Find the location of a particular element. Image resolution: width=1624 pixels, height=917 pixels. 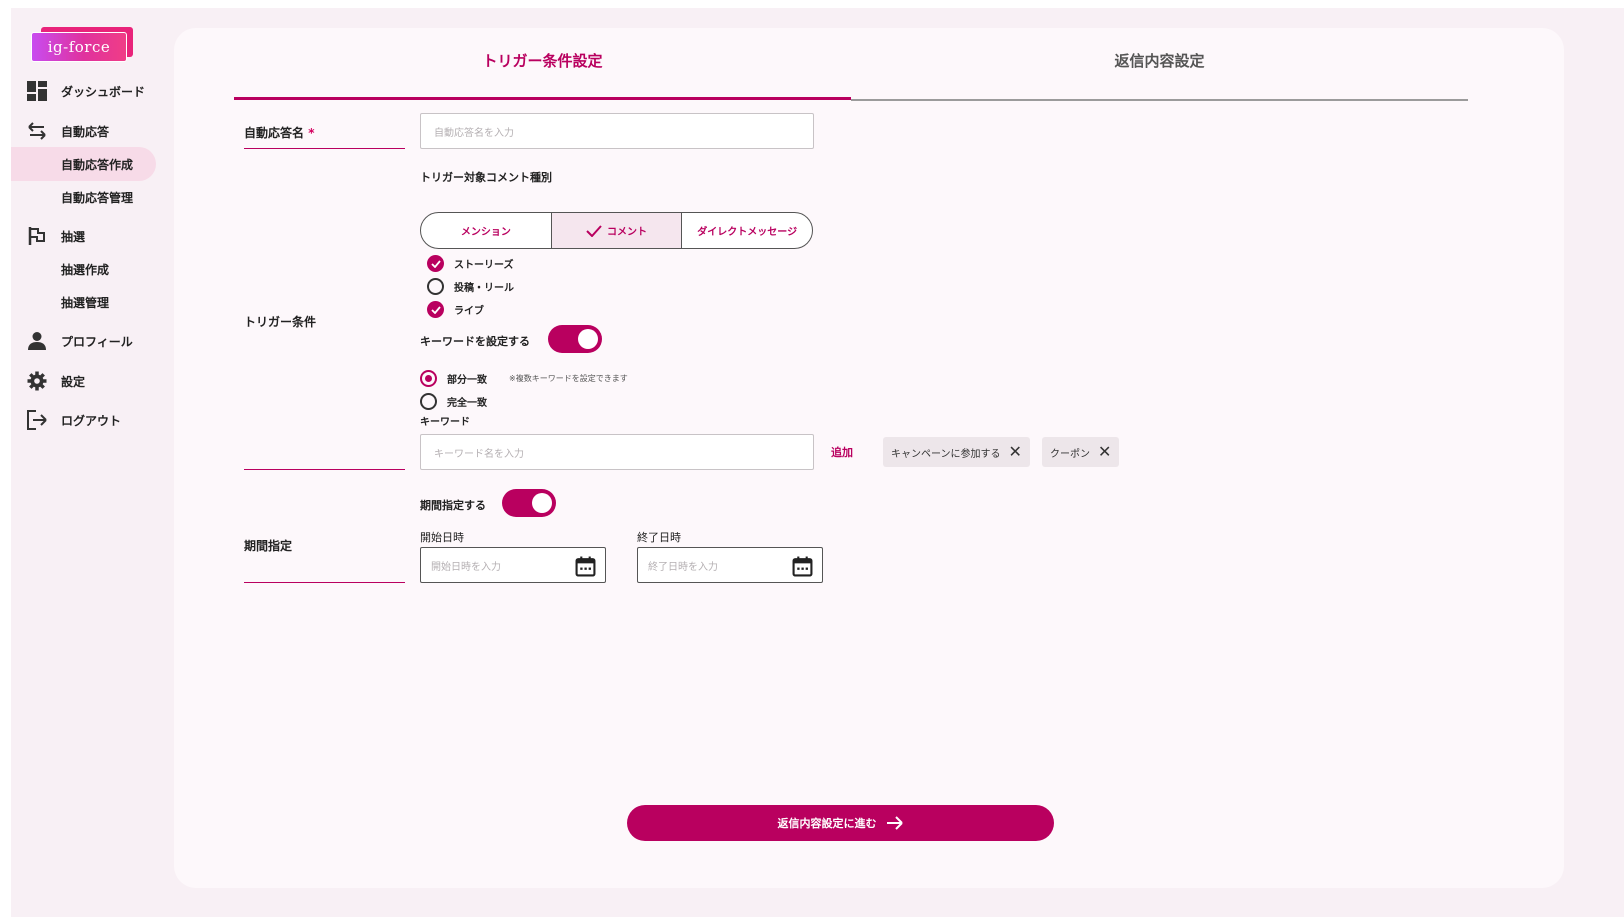

logout-icon is located at coordinates (37, 420).